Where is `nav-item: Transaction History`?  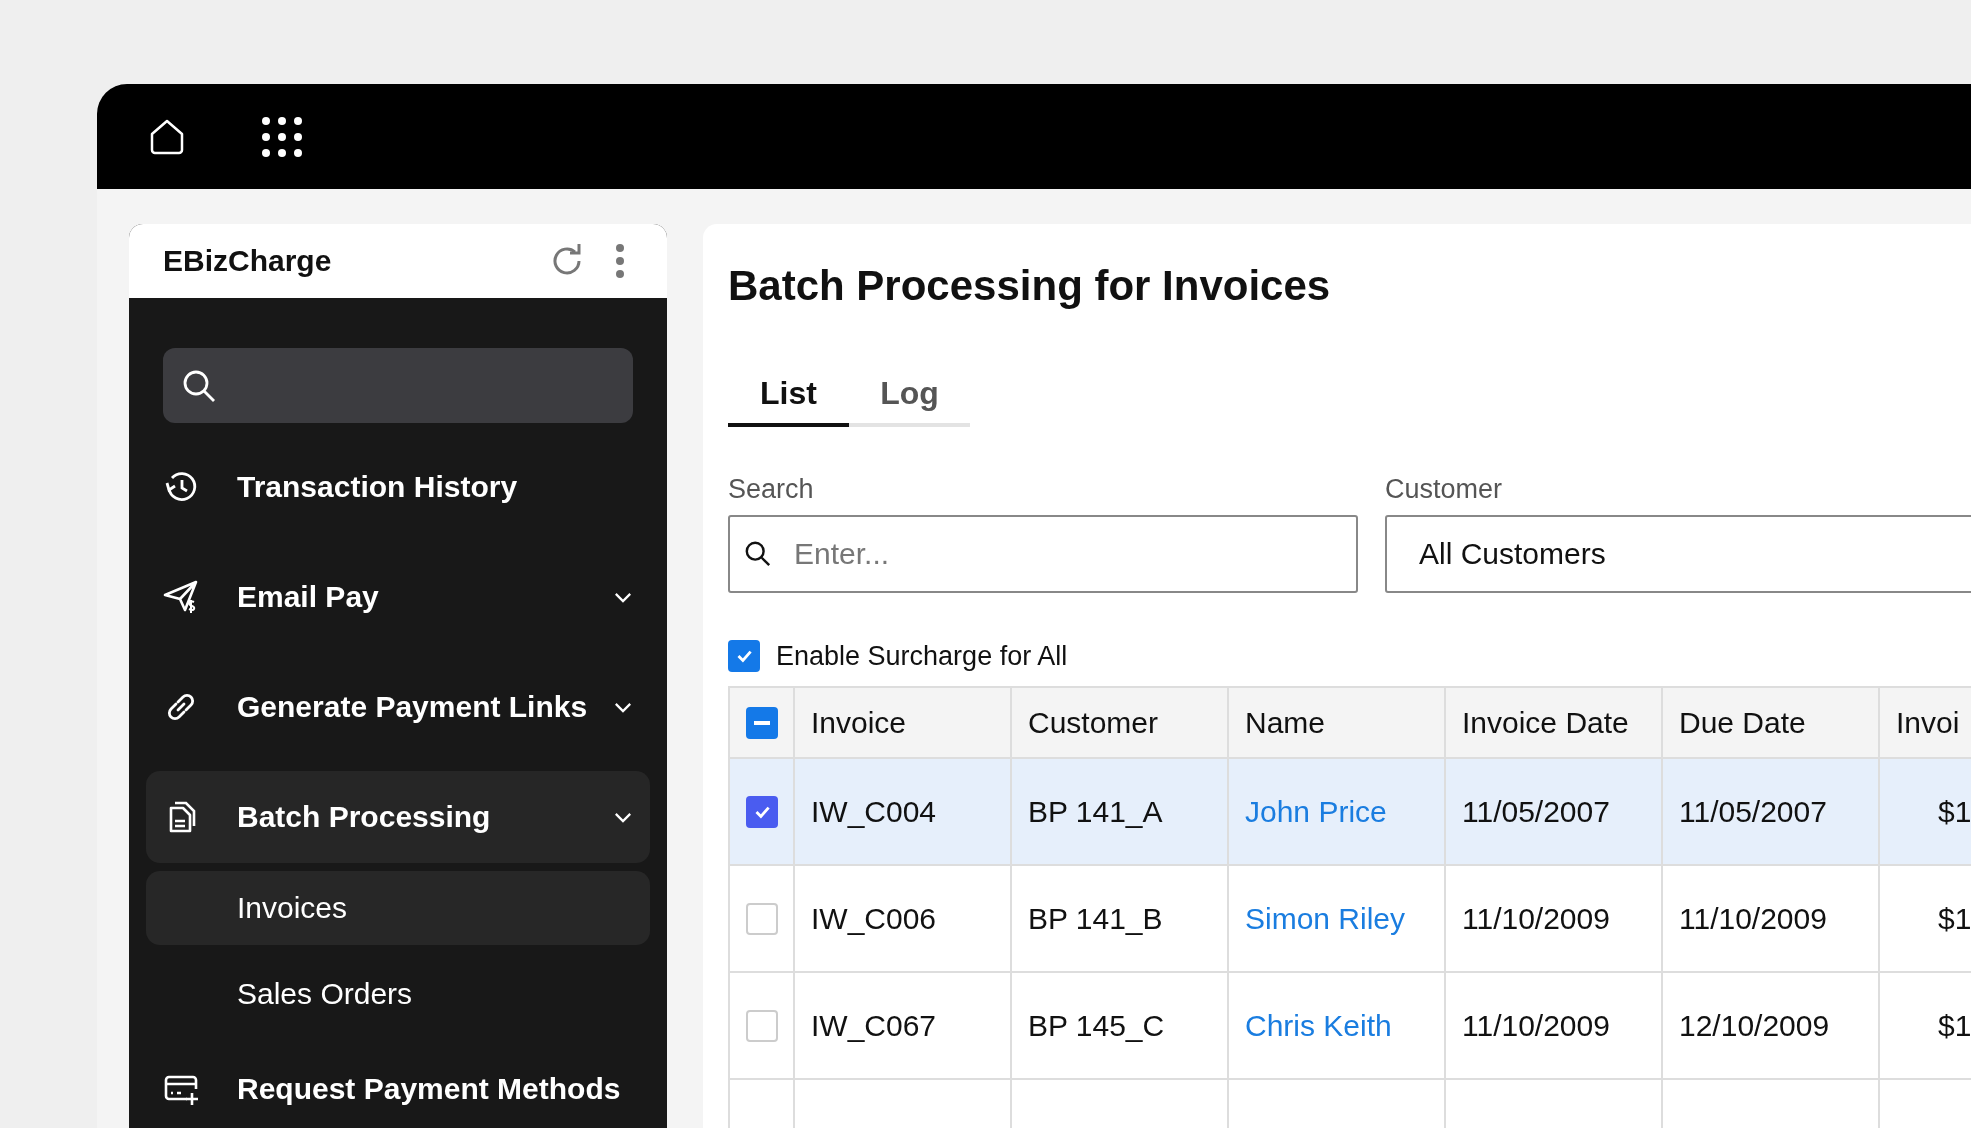
nav-item: Transaction History is located at coordinates (398, 487).